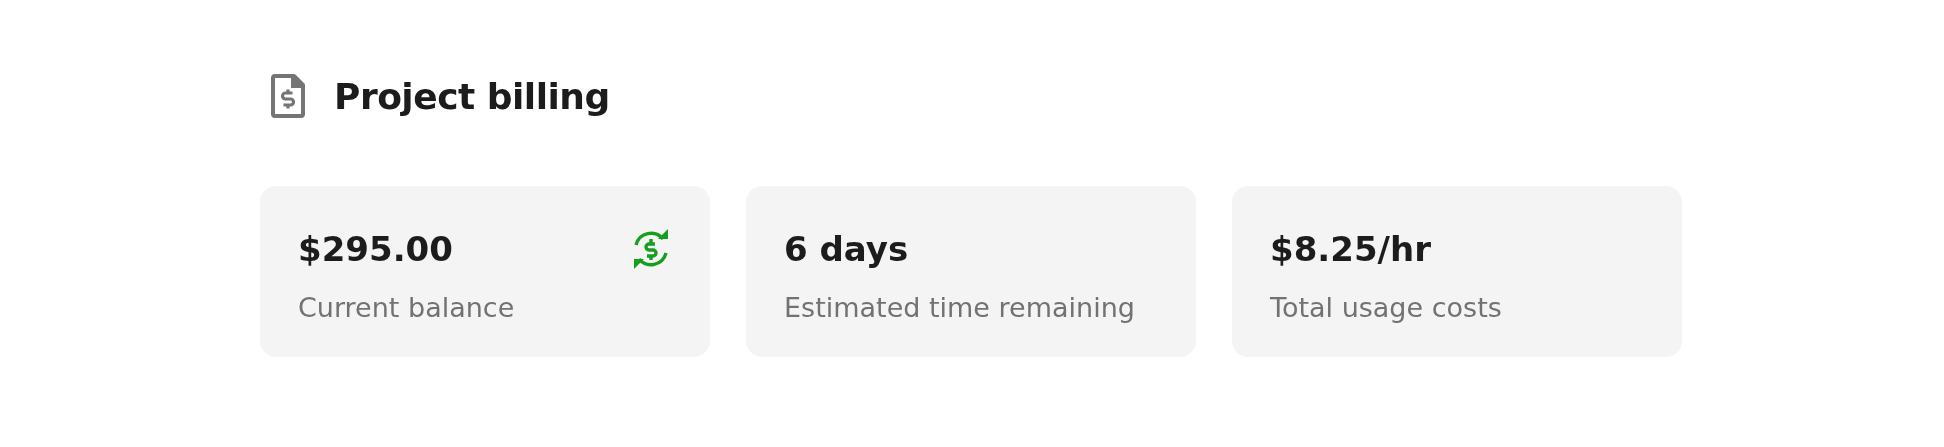 This screenshot has width=1944, height=447. Describe the element at coordinates (288, 96) in the screenshot. I see `invoice-icon` at that location.